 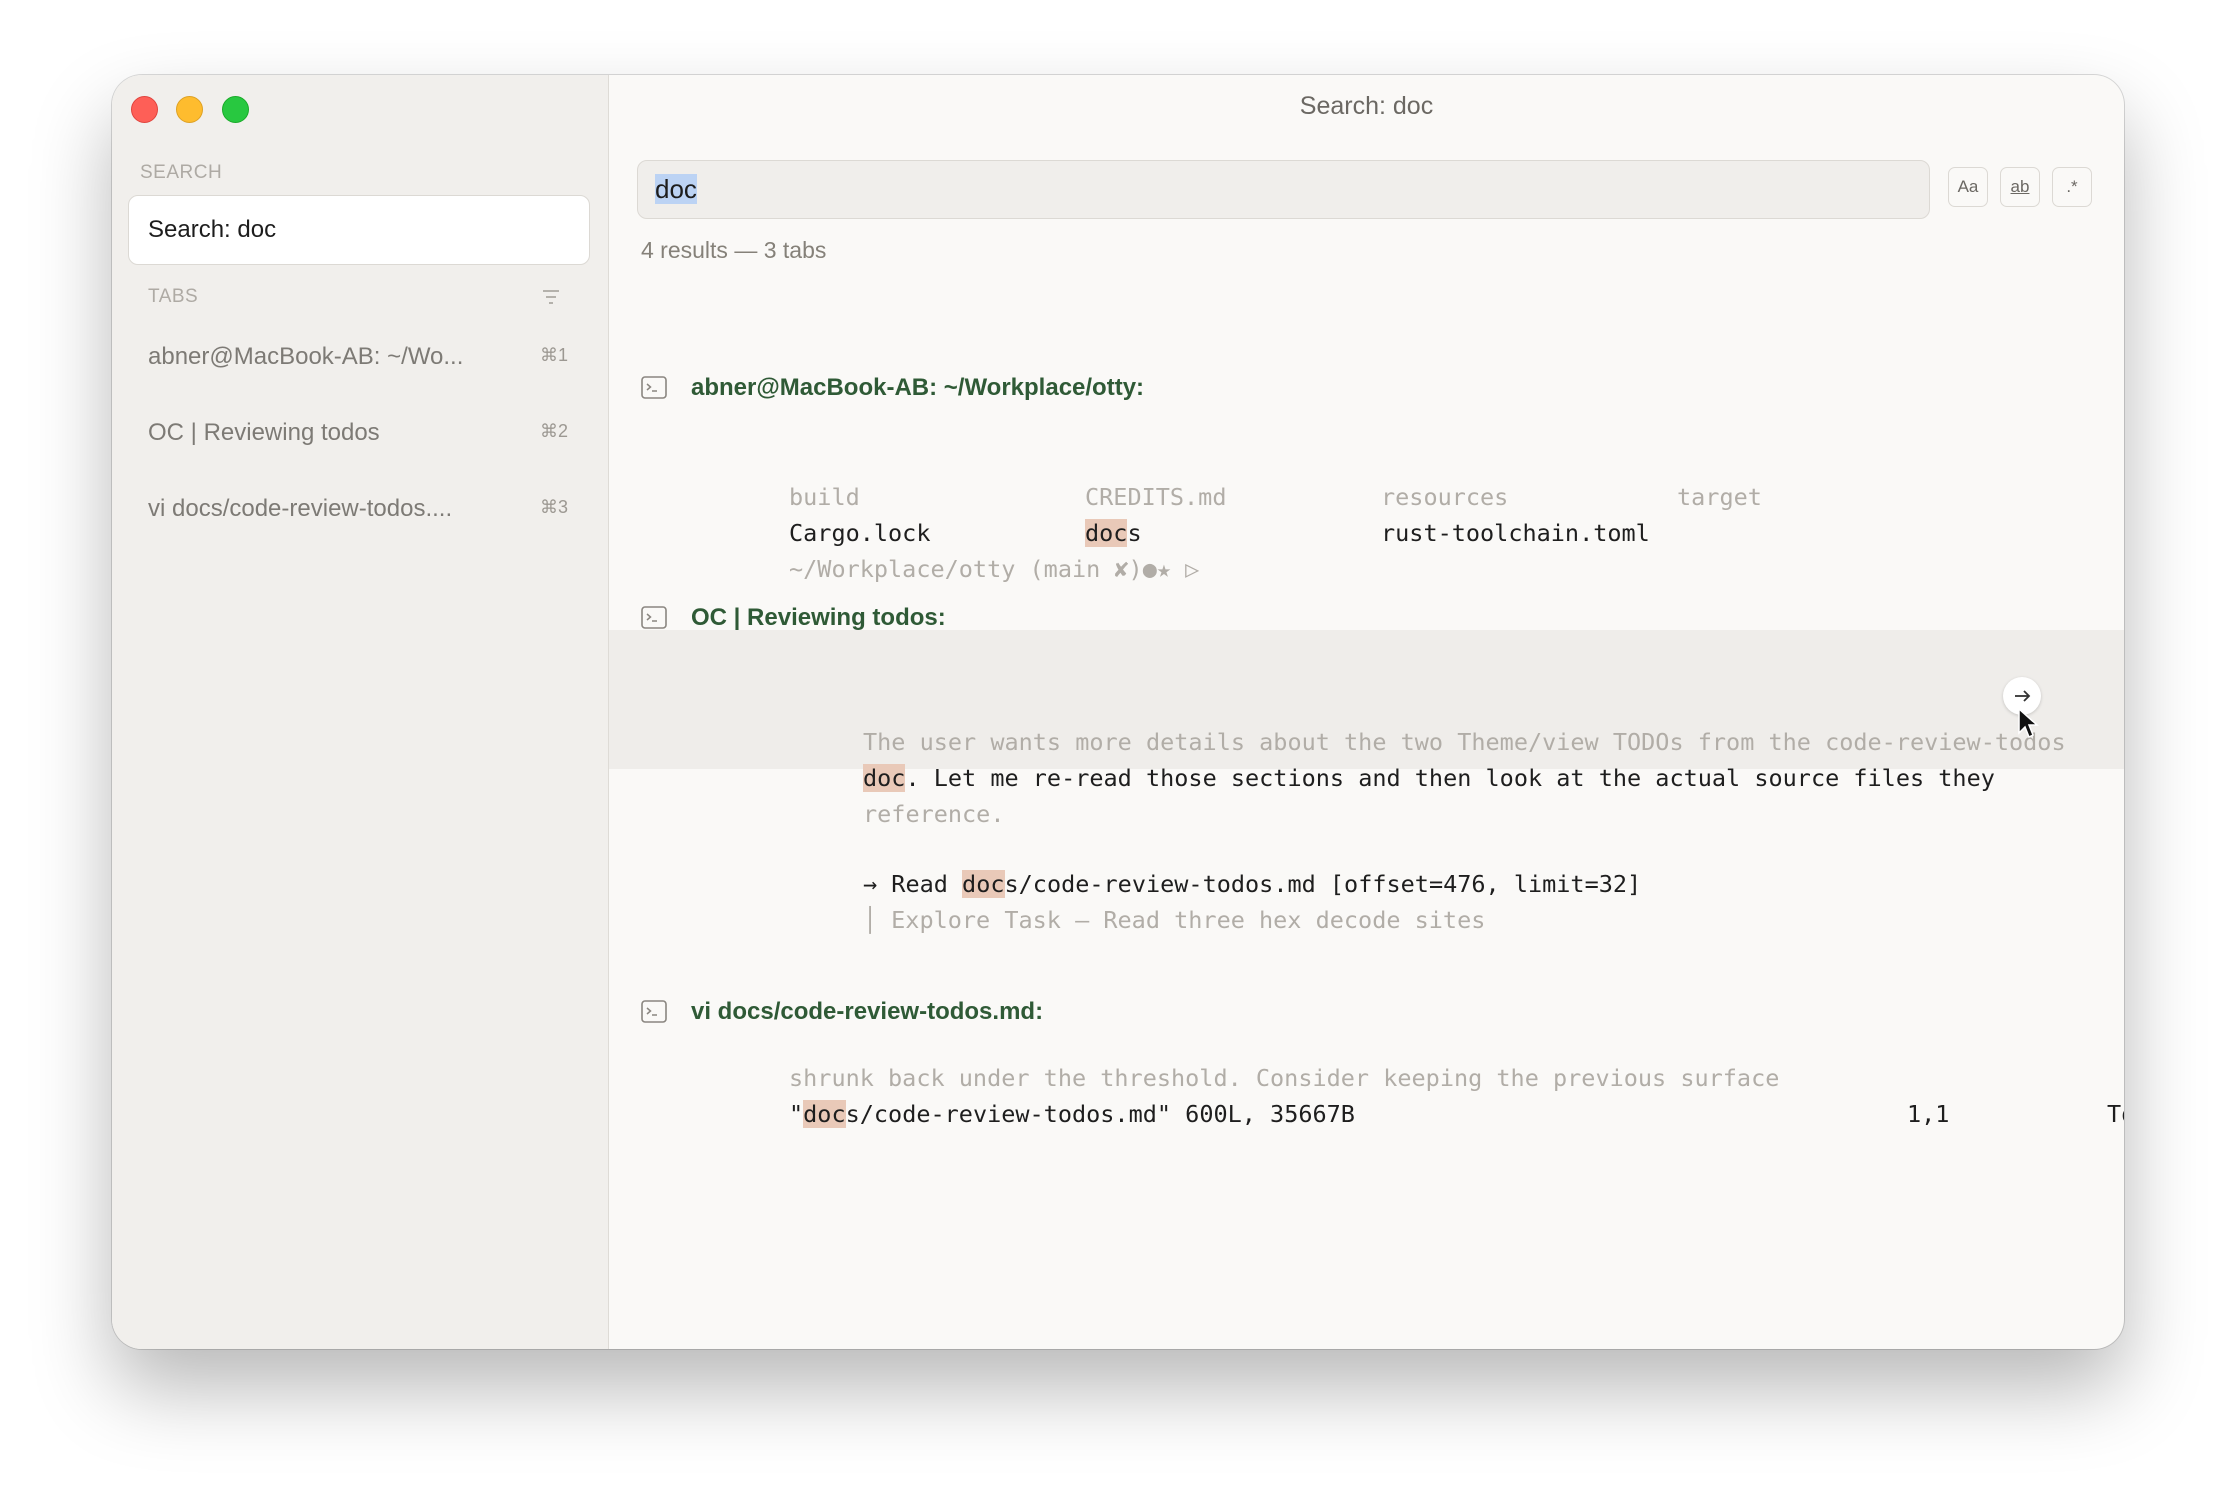 I want to click on mouse-pointer-icon, so click(x=2028, y=723).